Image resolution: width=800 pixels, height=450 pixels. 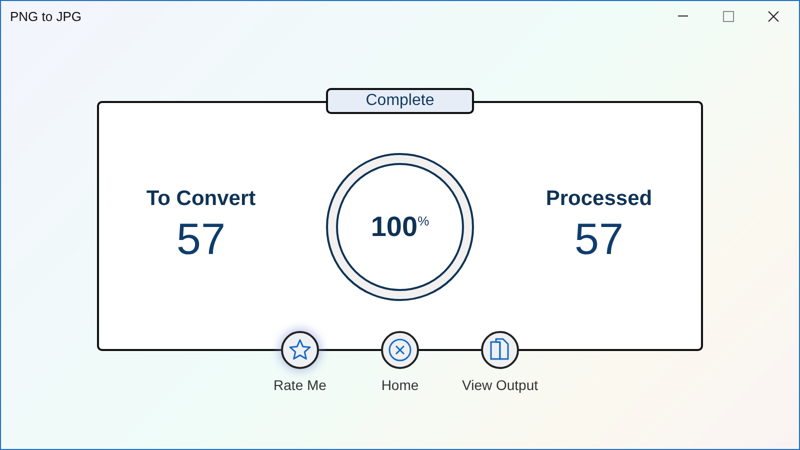 I want to click on progress-percent: 100$^{%}$, so click(x=400, y=227).